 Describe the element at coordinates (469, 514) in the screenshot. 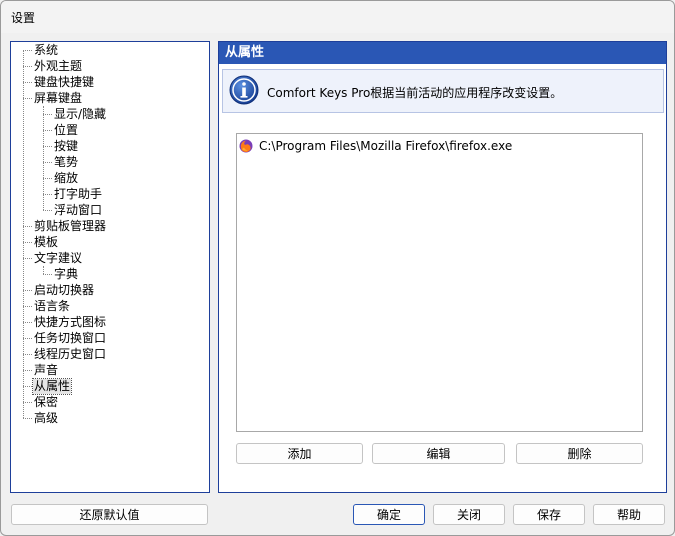

I see `close-button: 关闭` at that location.